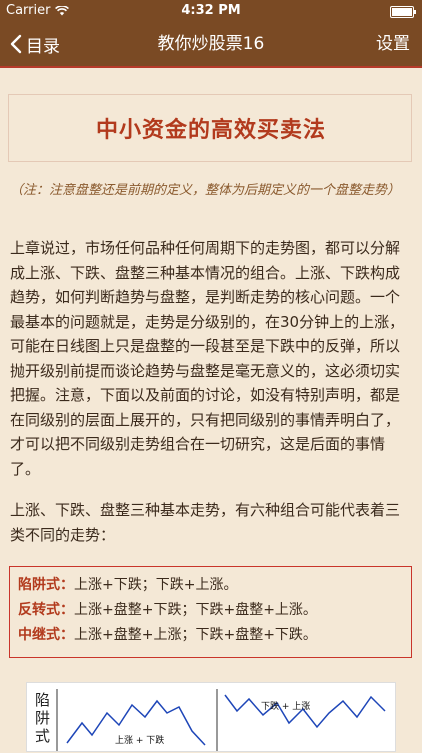 The width and height of the screenshot is (422, 753). What do you see at coordinates (403, 12) in the screenshot?
I see `battery-icon` at bounding box center [403, 12].